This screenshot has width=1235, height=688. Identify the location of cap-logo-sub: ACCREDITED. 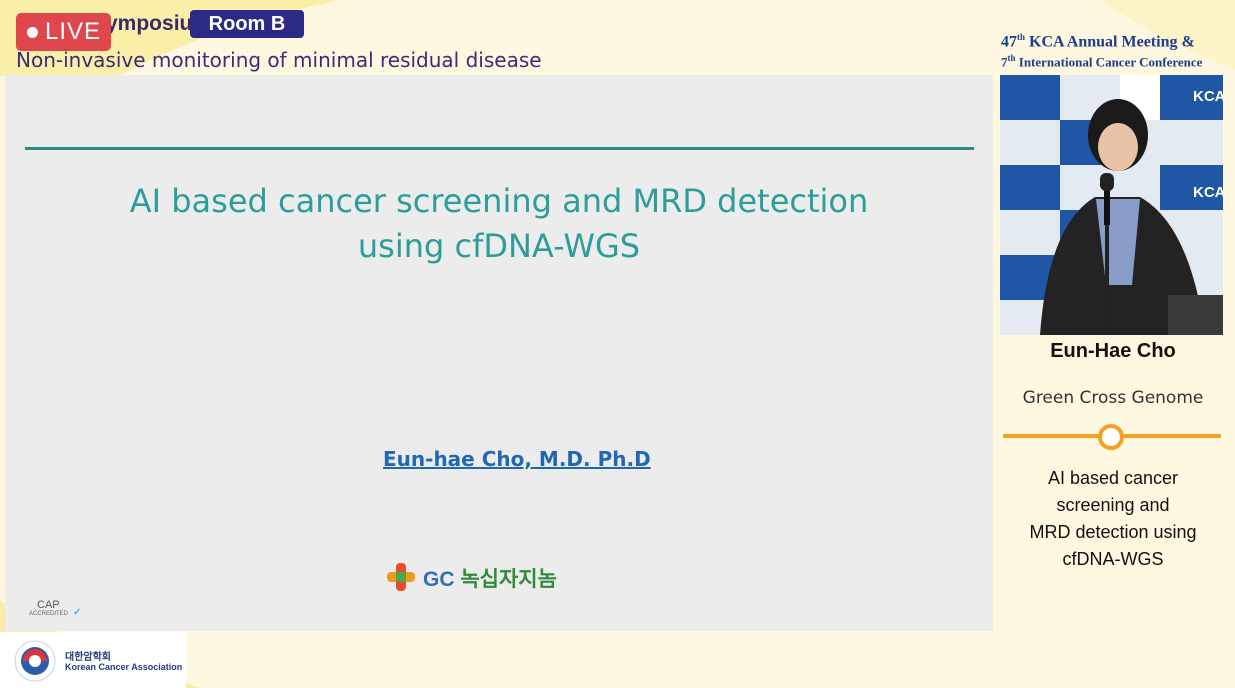
(49, 614).